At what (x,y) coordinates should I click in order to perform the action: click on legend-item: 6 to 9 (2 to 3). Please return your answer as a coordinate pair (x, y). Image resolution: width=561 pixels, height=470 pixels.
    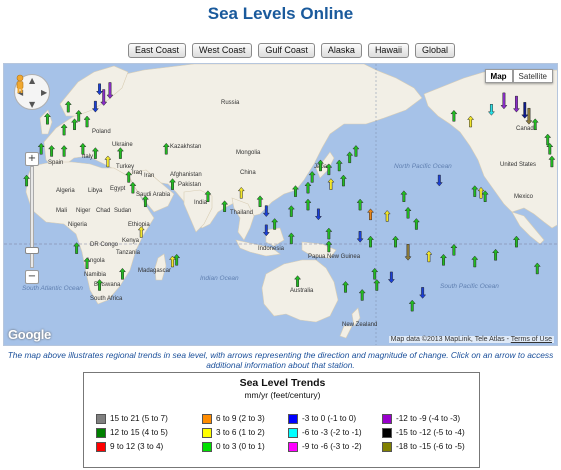
    Looking at the image, I should click on (233, 418).